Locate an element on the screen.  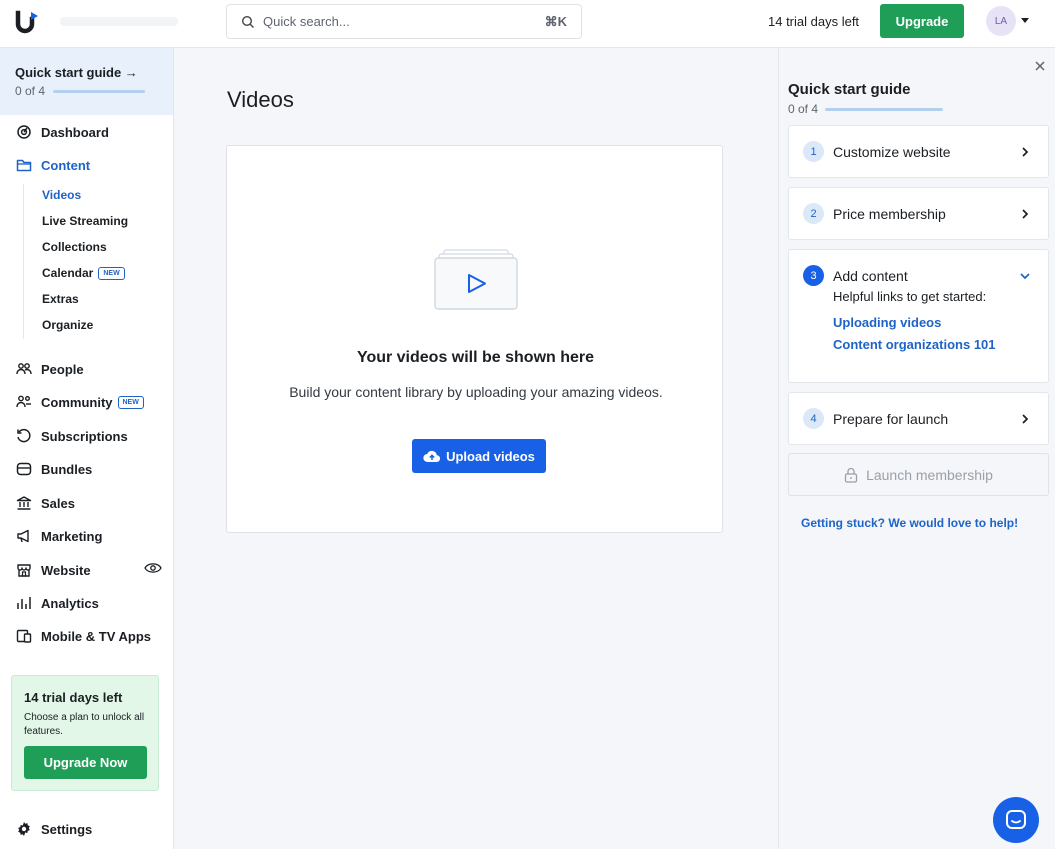
empty-state-title: Your videos will be shown here is located at coordinates (475, 357).